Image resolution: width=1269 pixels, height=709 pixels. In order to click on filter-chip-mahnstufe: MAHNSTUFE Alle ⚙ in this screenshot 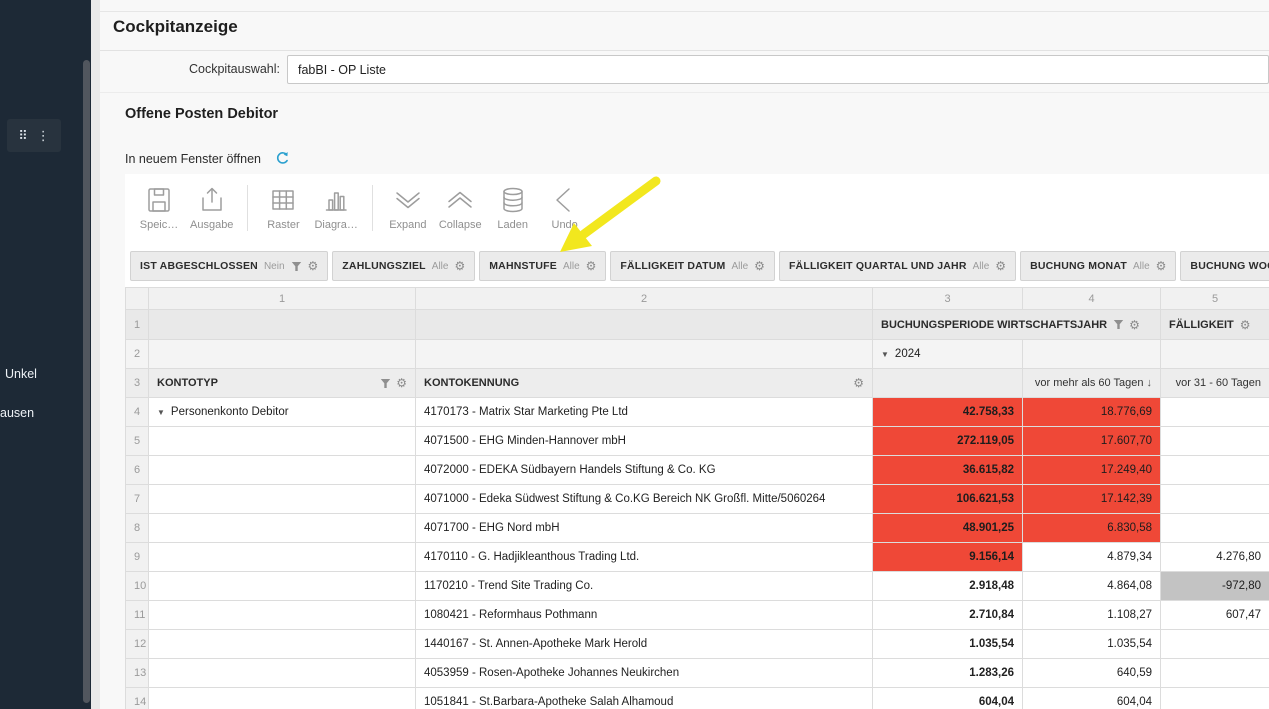, I will do `click(543, 266)`.